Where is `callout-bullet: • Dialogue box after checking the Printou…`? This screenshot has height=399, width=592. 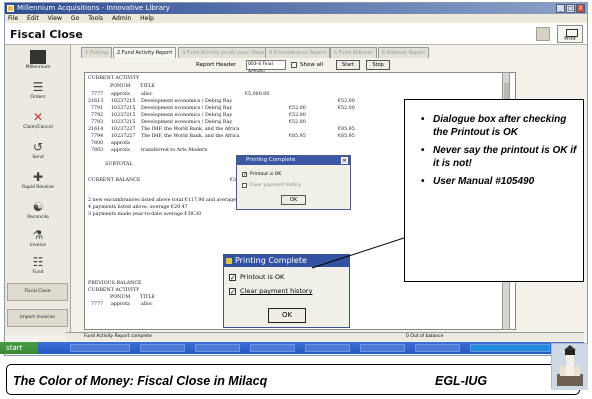 callout-bullet: • Dialogue box after checking the Printou… is located at coordinates (494, 126).